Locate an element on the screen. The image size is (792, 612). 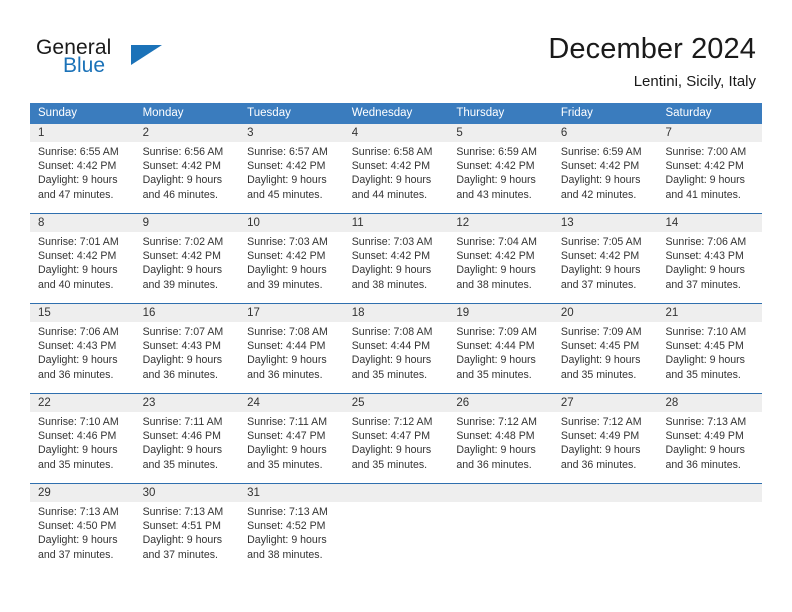
day-number: 4 is located at coordinates (396, 133).